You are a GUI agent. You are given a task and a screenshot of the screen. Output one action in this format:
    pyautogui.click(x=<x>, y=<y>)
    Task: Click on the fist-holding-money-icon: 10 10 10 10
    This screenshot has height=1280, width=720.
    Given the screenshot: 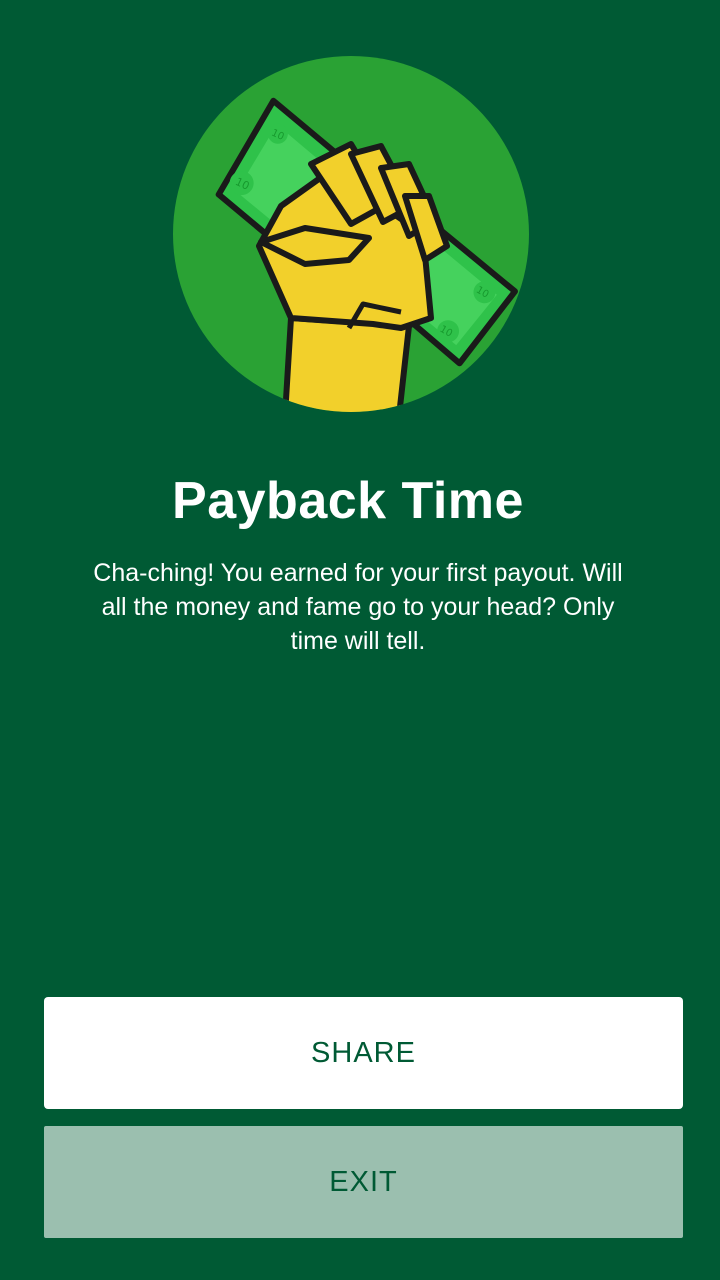 What is the action you would take?
    pyautogui.click(x=351, y=234)
    